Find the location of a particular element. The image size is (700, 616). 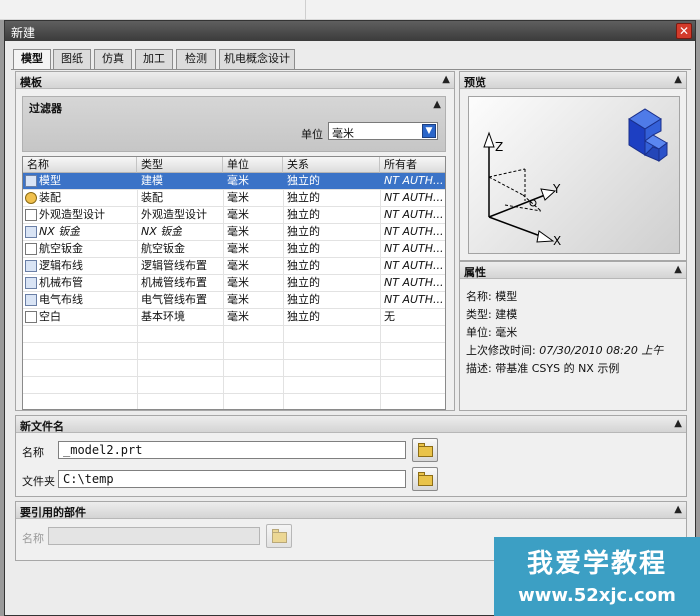

name-label: 名称 is located at coordinates (33, 452).